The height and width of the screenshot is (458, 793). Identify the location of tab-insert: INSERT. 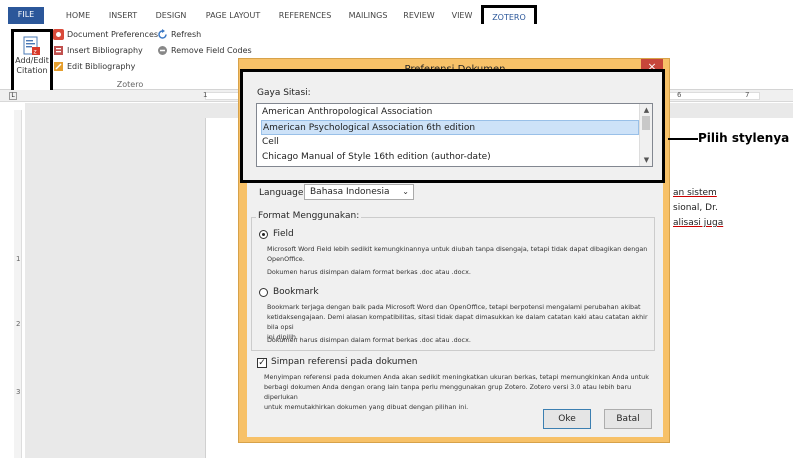
(123, 16).